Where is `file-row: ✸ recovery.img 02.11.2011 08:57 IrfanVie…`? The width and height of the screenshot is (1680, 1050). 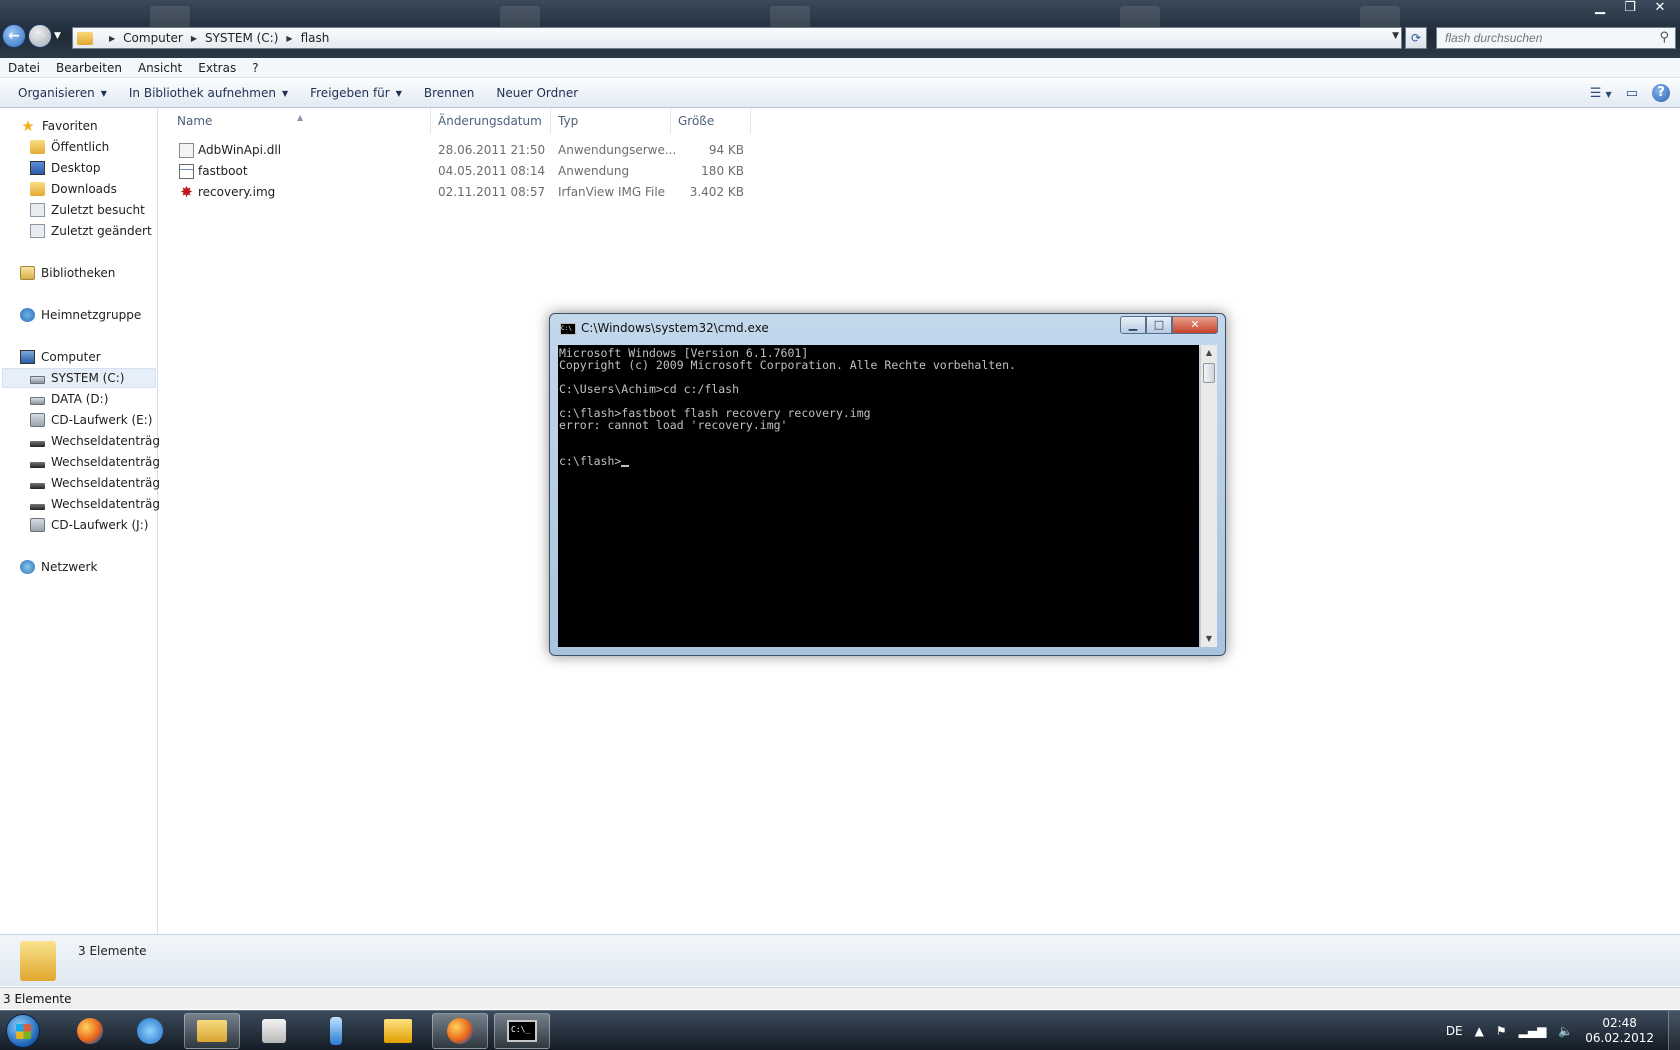 file-row: ✸ recovery.img 02.11.2011 08:57 IrfanVie… is located at coordinates (459, 192).